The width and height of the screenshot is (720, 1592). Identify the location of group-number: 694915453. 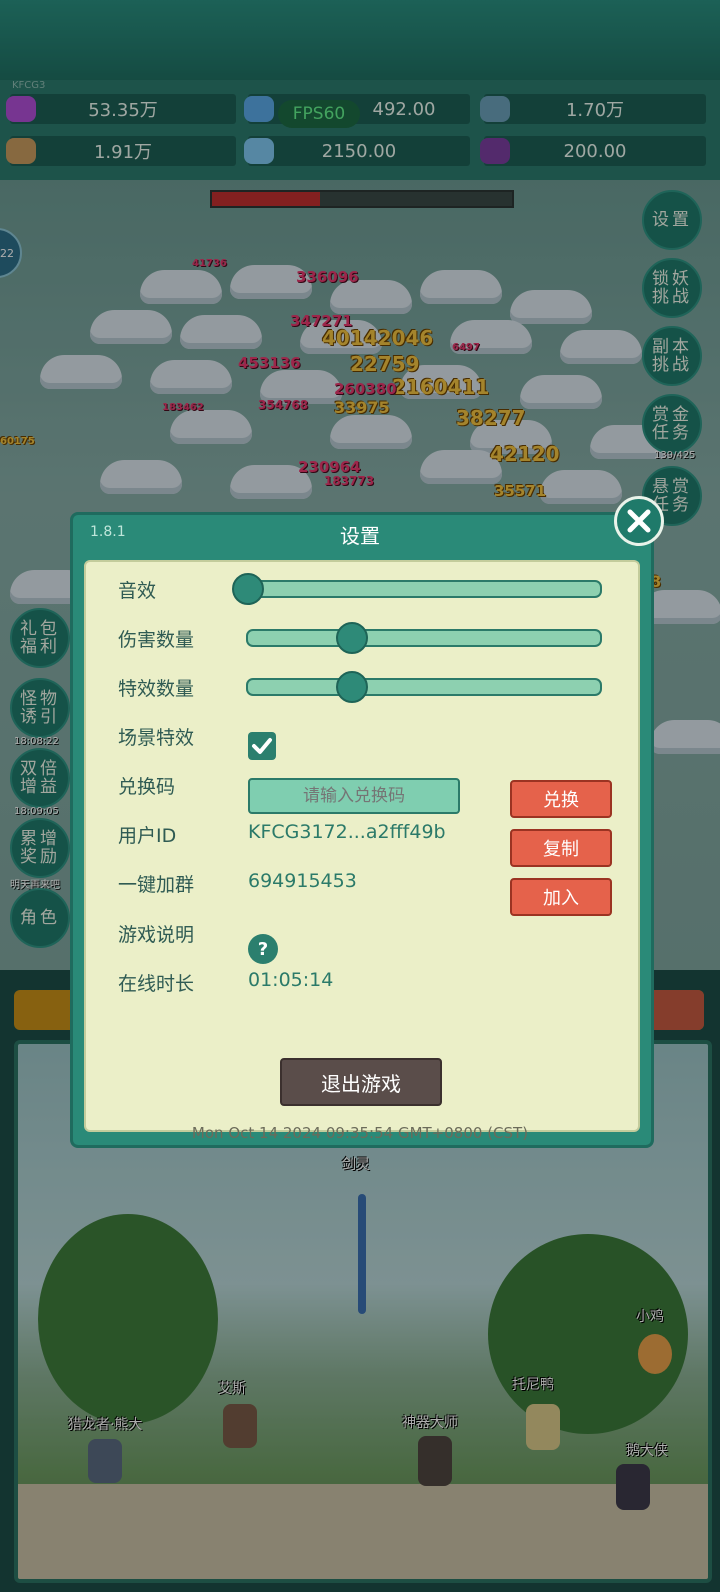
(302, 881).